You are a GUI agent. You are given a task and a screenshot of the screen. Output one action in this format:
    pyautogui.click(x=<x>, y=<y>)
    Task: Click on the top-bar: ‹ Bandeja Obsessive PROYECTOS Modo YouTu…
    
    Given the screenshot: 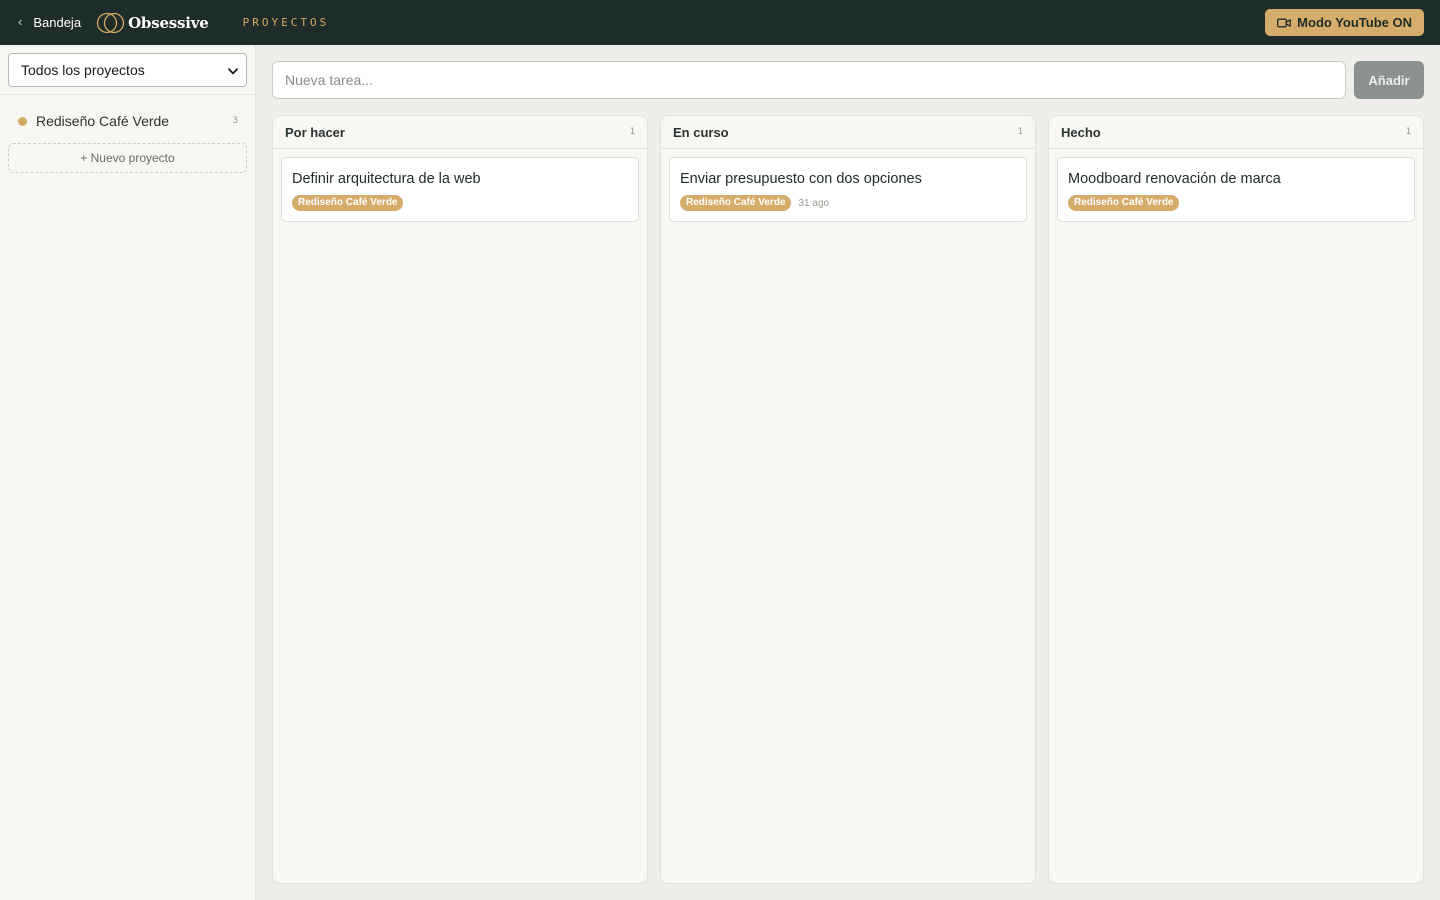 What is the action you would take?
    pyautogui.click(x=720, y=22)
    